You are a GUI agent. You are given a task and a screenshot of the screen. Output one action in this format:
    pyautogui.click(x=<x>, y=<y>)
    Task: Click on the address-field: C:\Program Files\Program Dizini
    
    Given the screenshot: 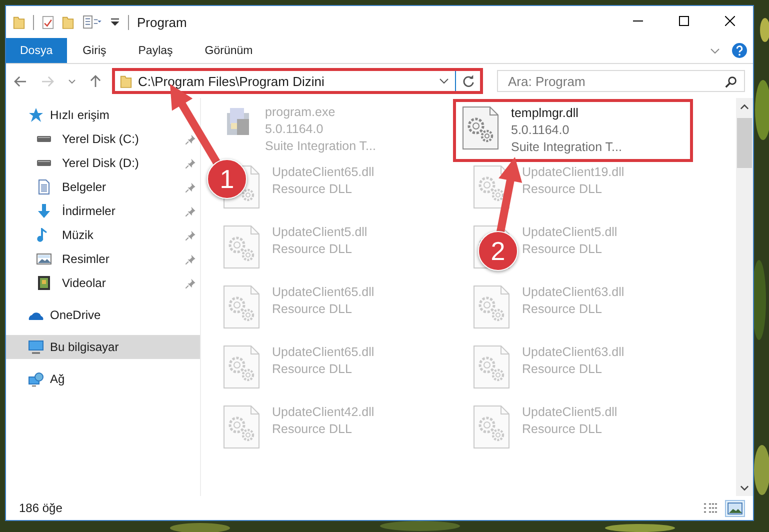 What is the action you would take?
    pyautogui.click(x=297, y=81)
    